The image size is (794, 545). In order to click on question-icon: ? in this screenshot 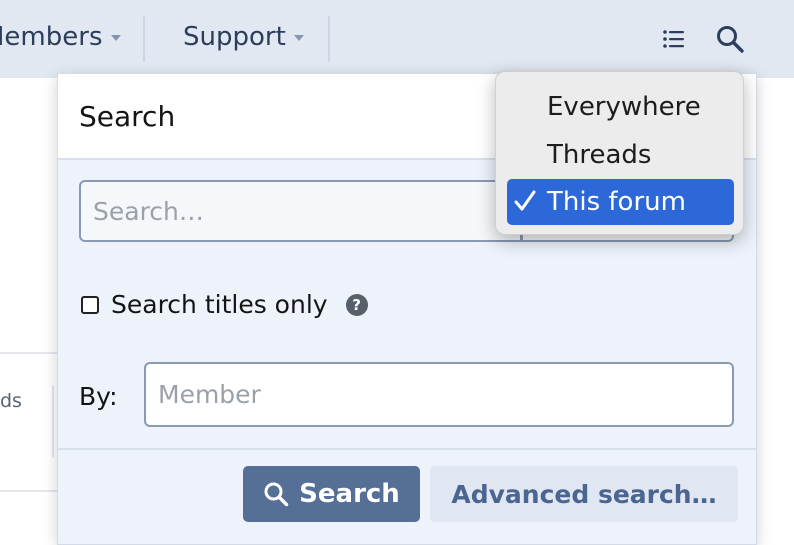, I will do `click(356, 304)`.